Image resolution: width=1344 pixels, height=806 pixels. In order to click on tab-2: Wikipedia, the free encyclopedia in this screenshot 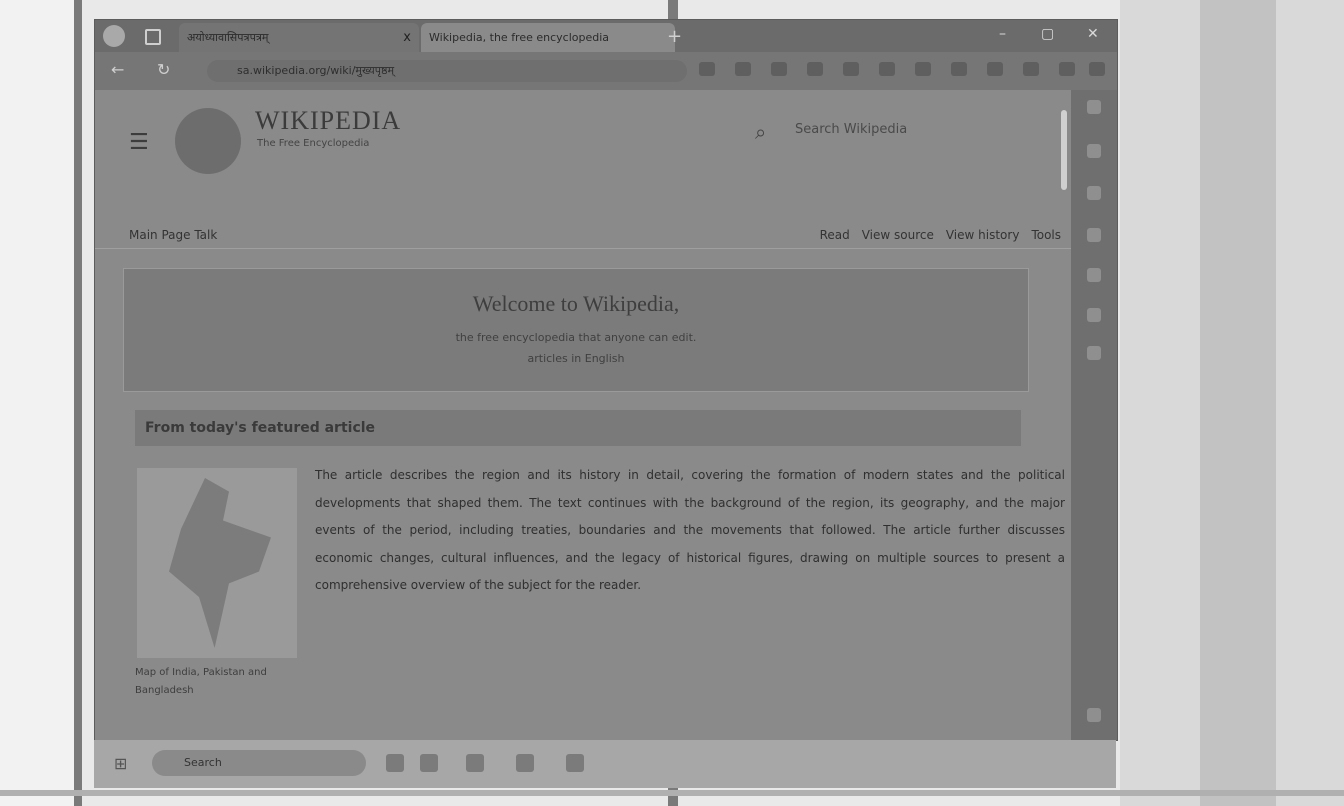, I will do `click(548, 37)`.